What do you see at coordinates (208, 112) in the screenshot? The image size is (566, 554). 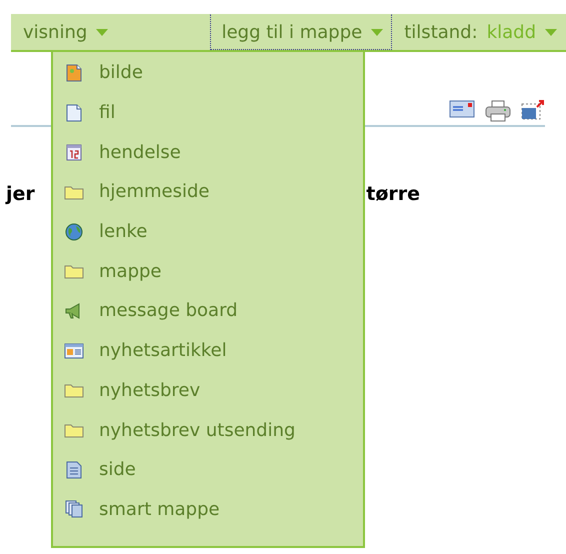 I see `menu-item: fil` at bounding box center [208, 112].